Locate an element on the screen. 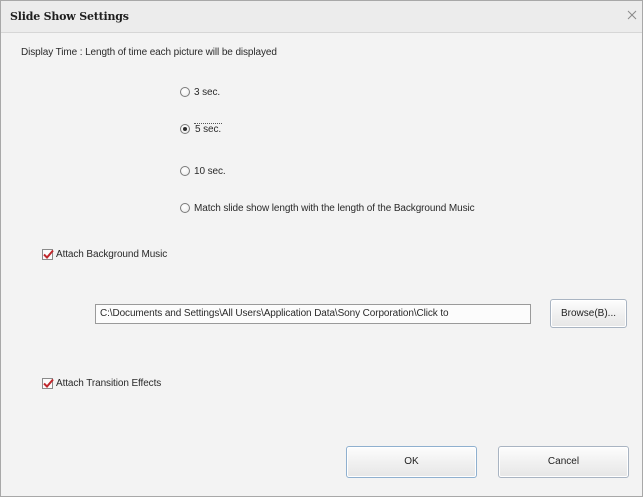 Image resolution: width=643 pixels, height=497 pixels. close-icon is located at coordinates (632, 15).